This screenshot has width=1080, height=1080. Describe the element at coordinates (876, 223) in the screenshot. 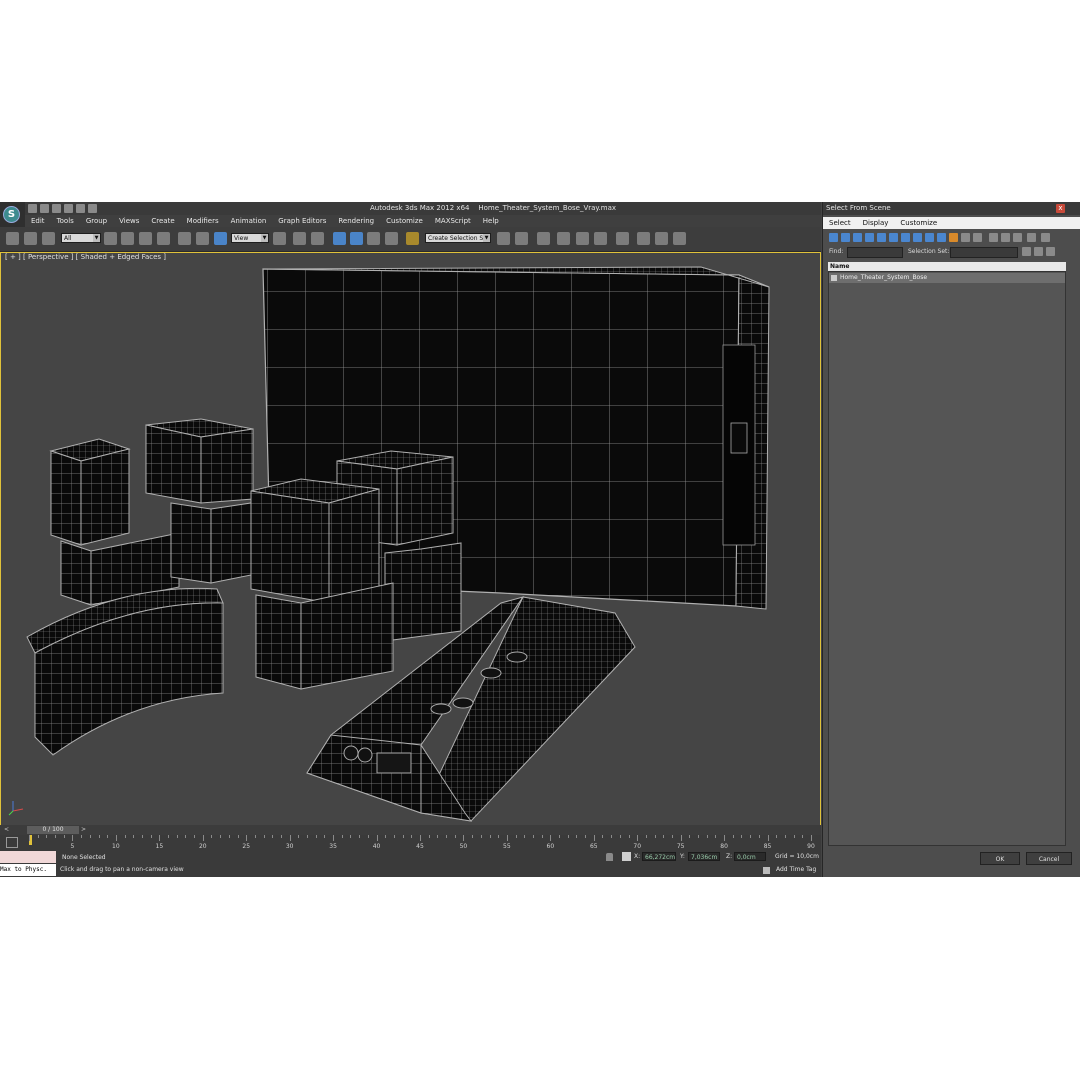

I see `dialog-menu-display: Display` at that location.